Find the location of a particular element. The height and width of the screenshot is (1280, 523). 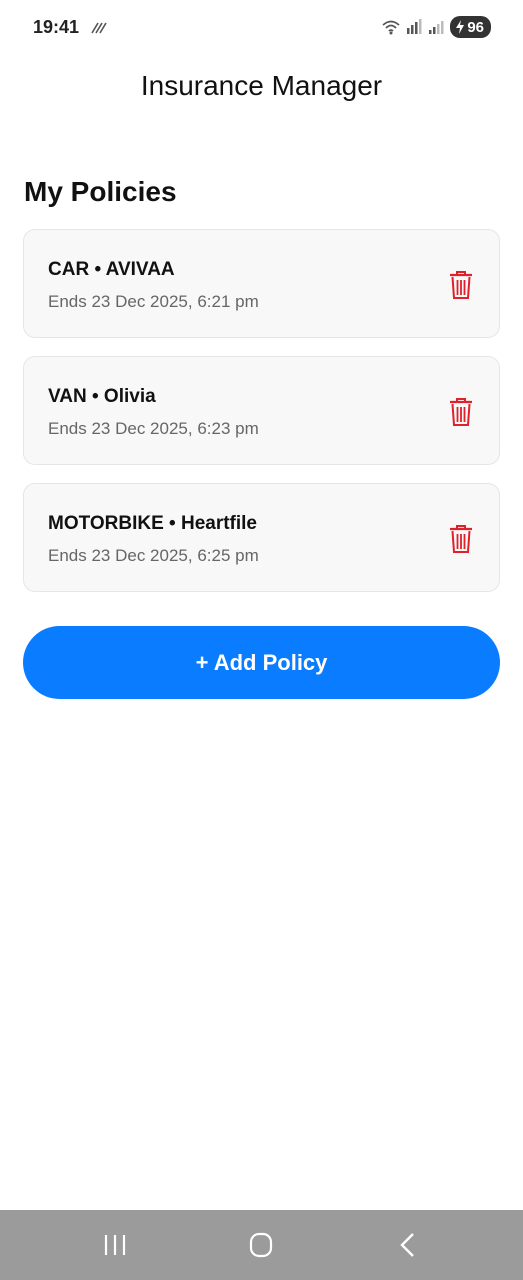

policy-name: MOTORBIKE • Heartfile is located at coordinates (152, 523).